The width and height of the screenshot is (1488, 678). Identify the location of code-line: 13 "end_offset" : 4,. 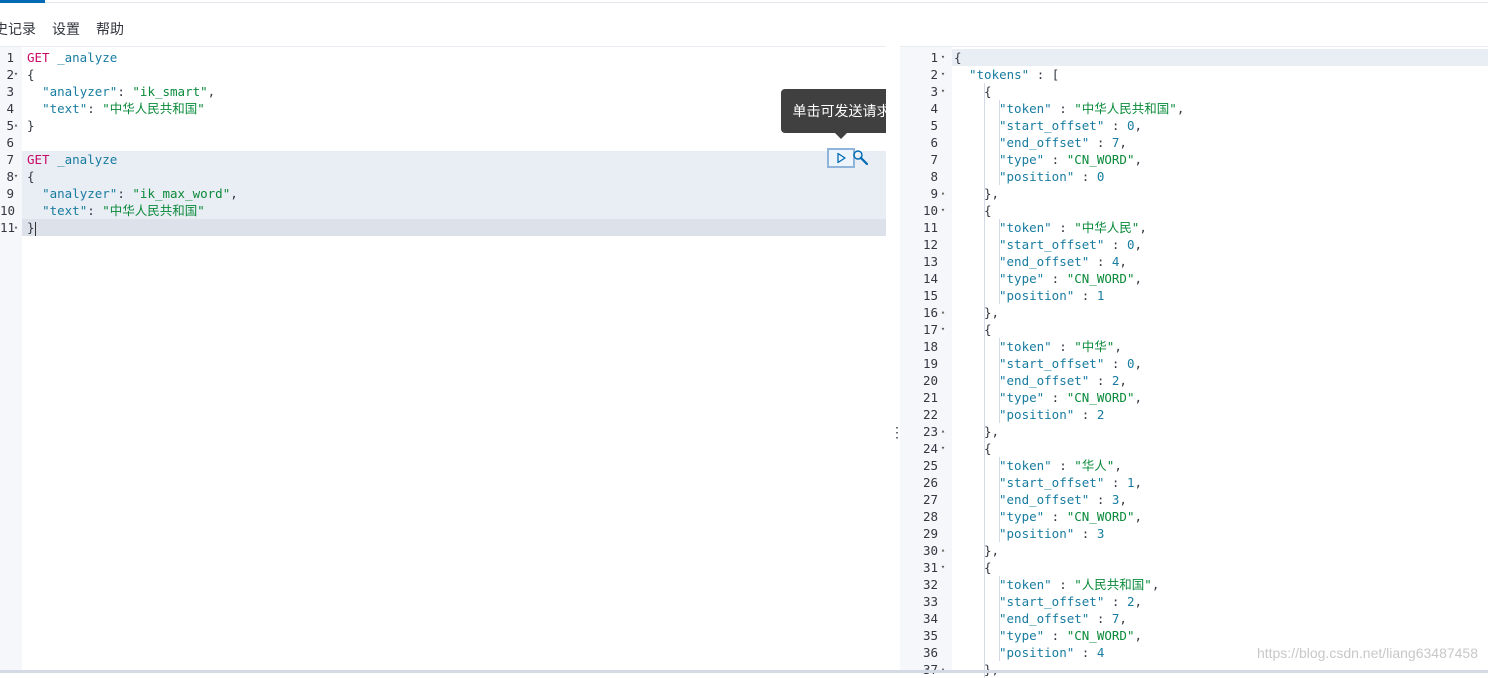
(1205, 261).